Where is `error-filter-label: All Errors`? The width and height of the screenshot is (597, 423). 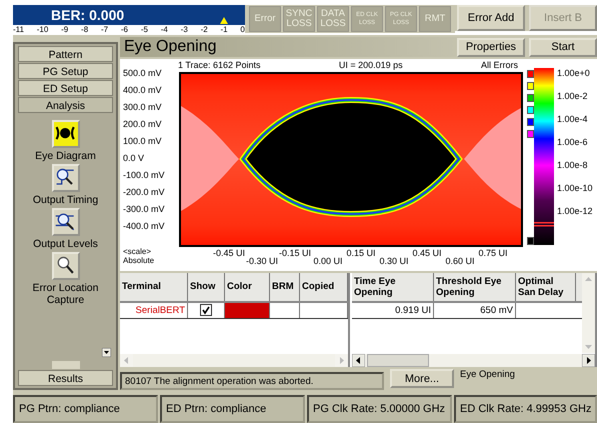 error-filter-label: All Errors is located at coordinates (499, 65).